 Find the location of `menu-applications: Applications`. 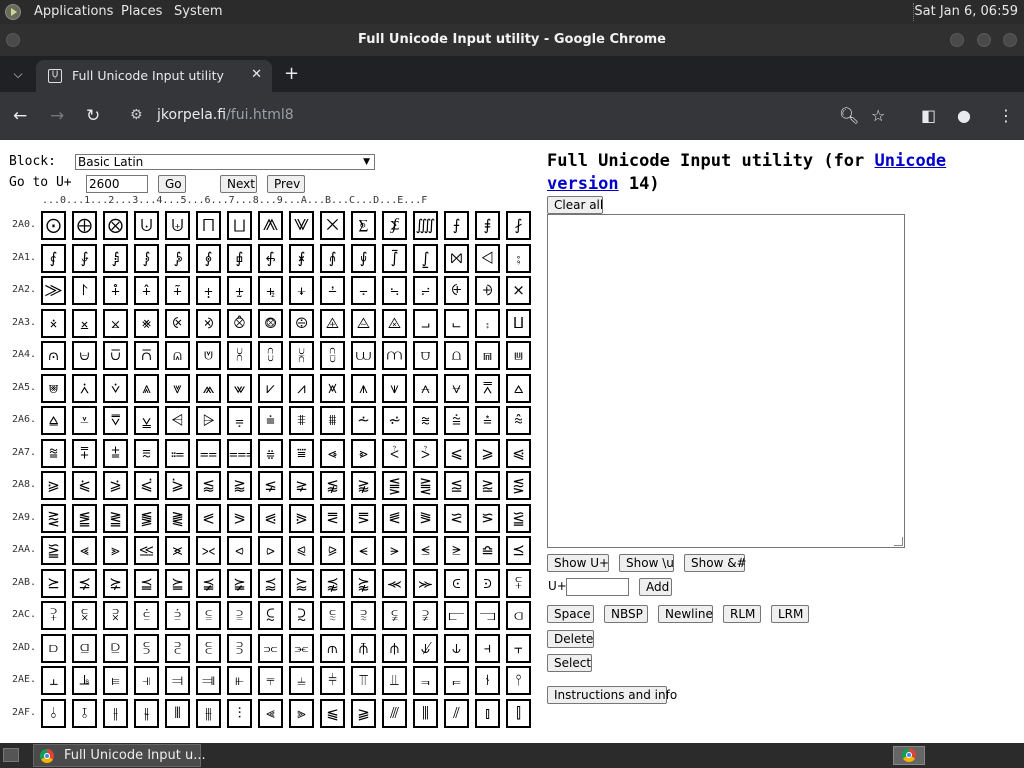

menu-applications: Applications is located at coordinates (73, 11).